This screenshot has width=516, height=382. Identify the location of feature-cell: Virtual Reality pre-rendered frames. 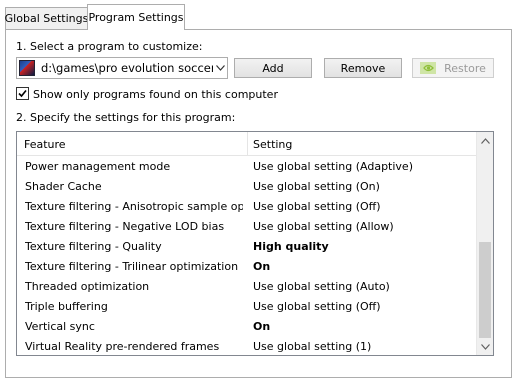
(122, 346).